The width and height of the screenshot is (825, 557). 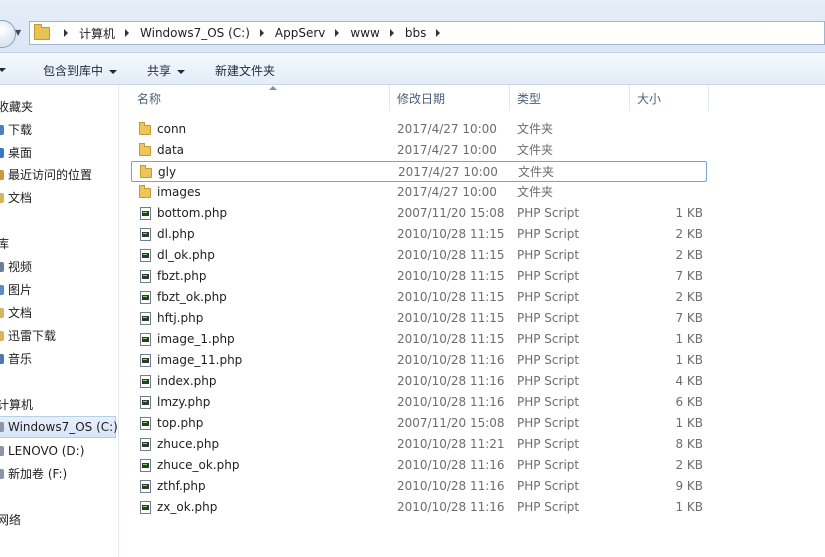 I want to click on file-row: index.php 2010/10/28 11:16 PHP Script 4 KB, so click(x=419, y=381).